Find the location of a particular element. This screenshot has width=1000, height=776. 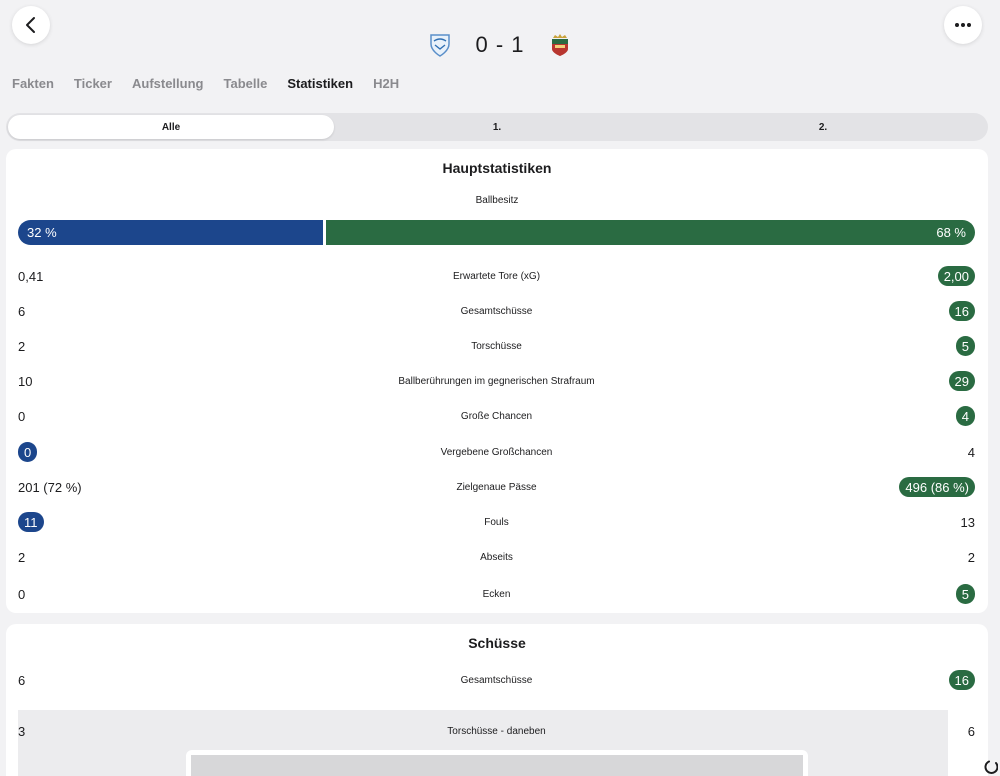

ellipsis-icon is located at coordinates (963, 25).